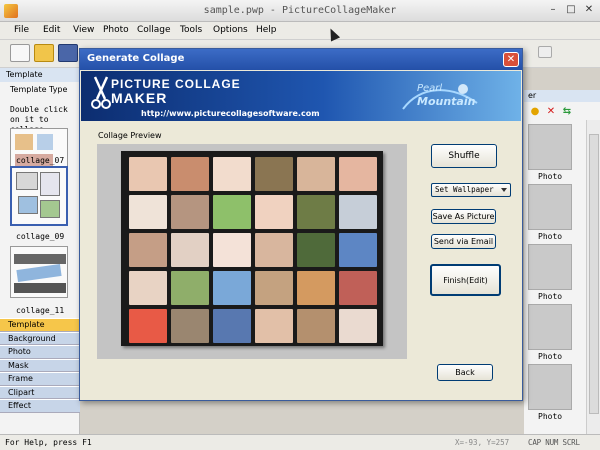 The image size is (600, 450). What do you see at coordinates (301, 59) in the screenshot?
I see `dialog-title-bar: Generate Collage ✕` at bounding box center [301, 59].